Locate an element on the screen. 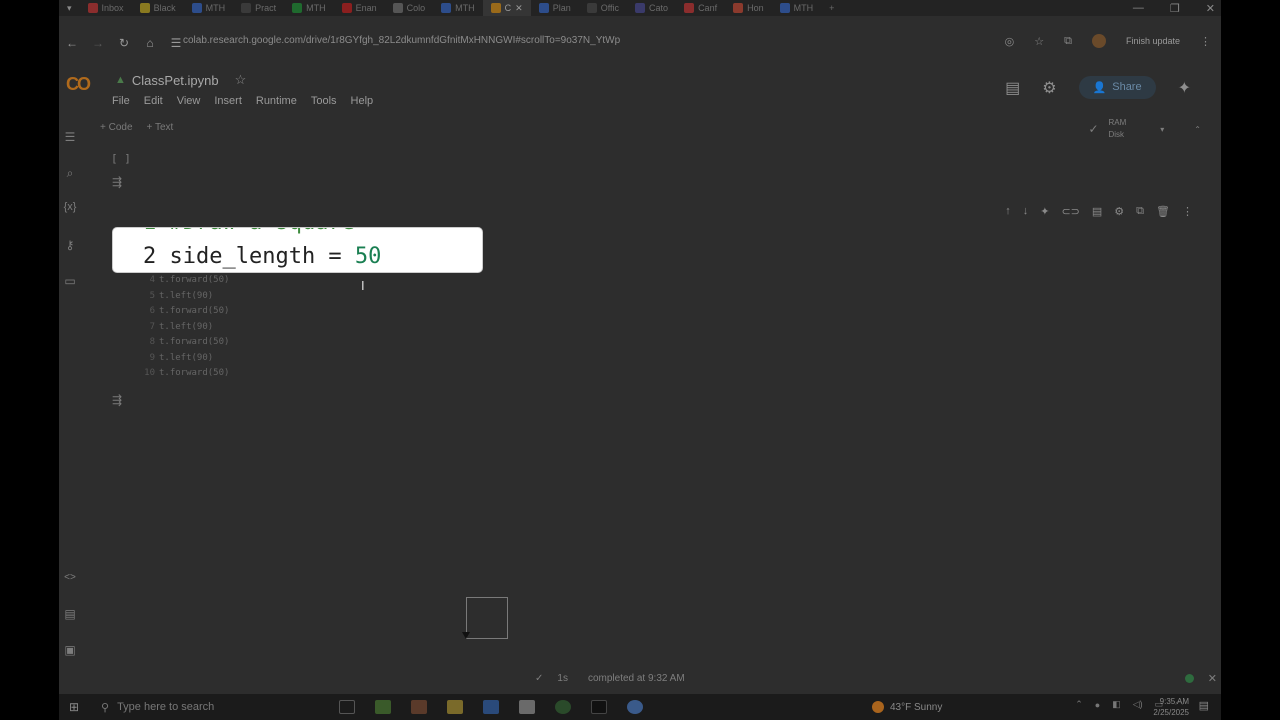  finish-update-button: Finish update is located at coordinates (1153, 41).